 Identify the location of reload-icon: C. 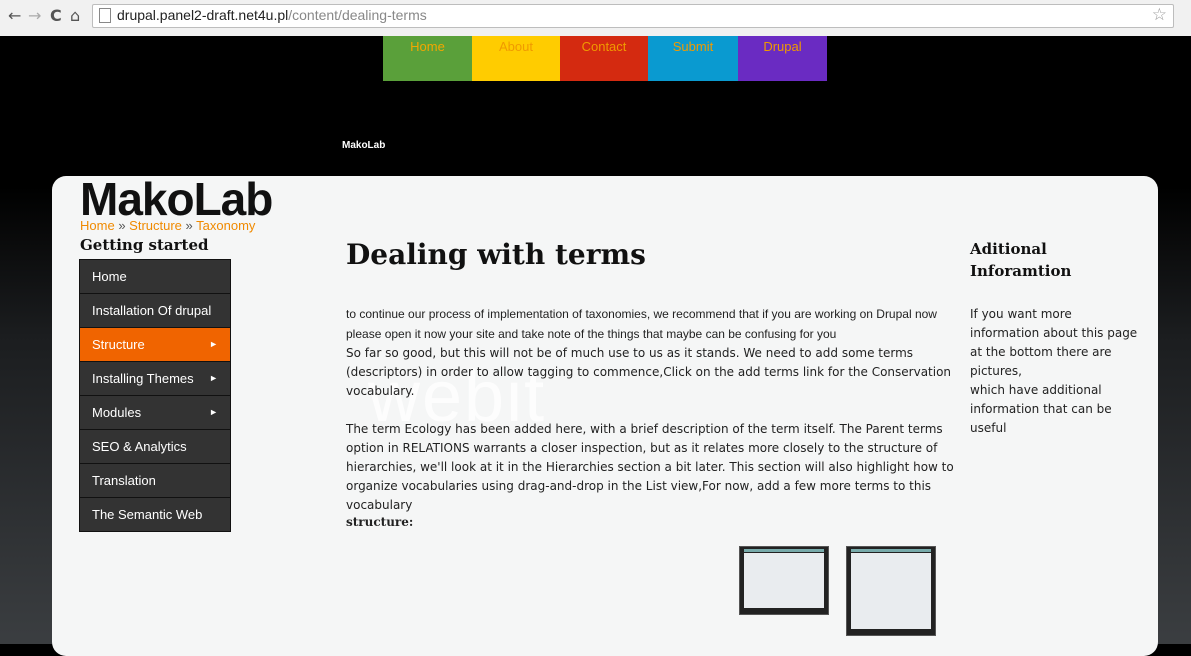
(56, 16).